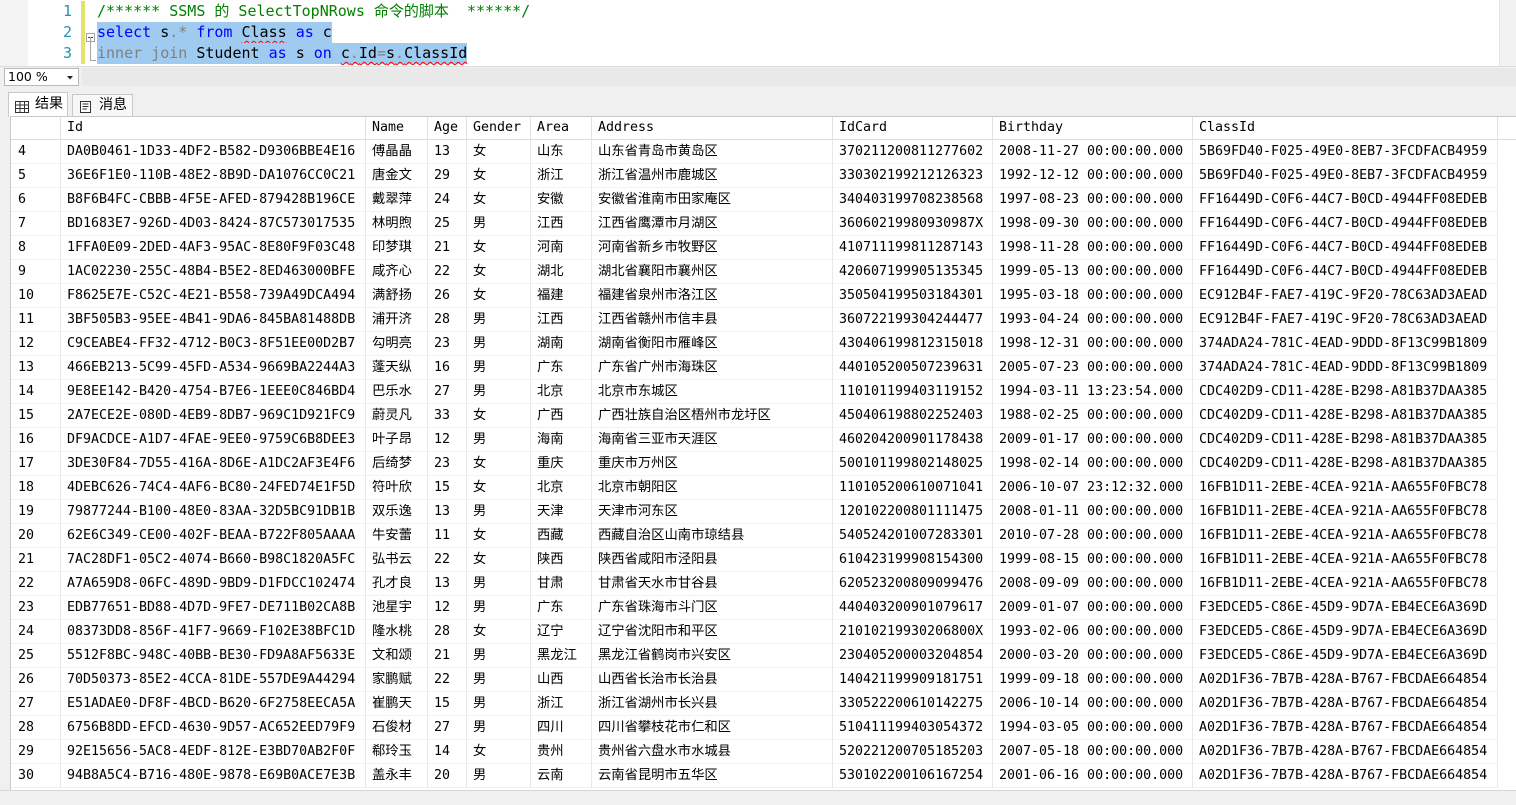 The width and height of the screenshot is (1516, 805). I want to click on column-header-age: Age, so click(447, 128).